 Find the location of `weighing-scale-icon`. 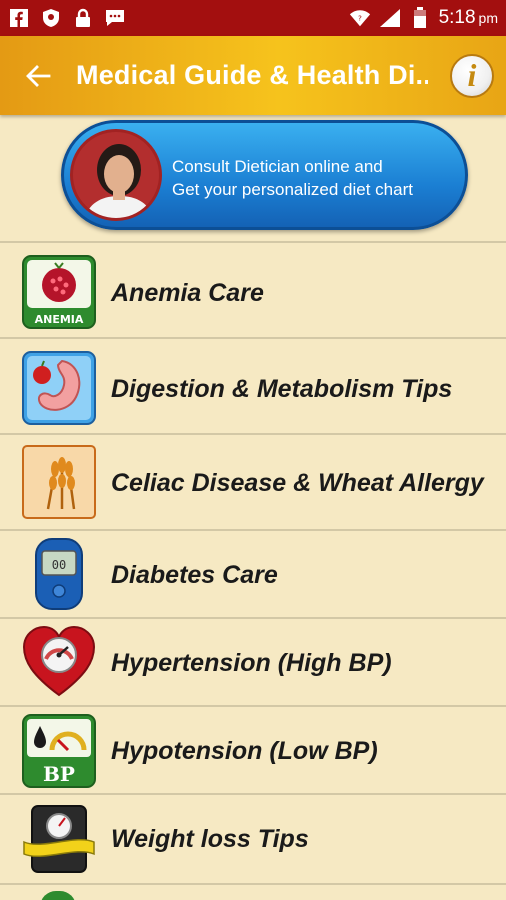

weighing-scale-icon is located at coordinates (59, 839).